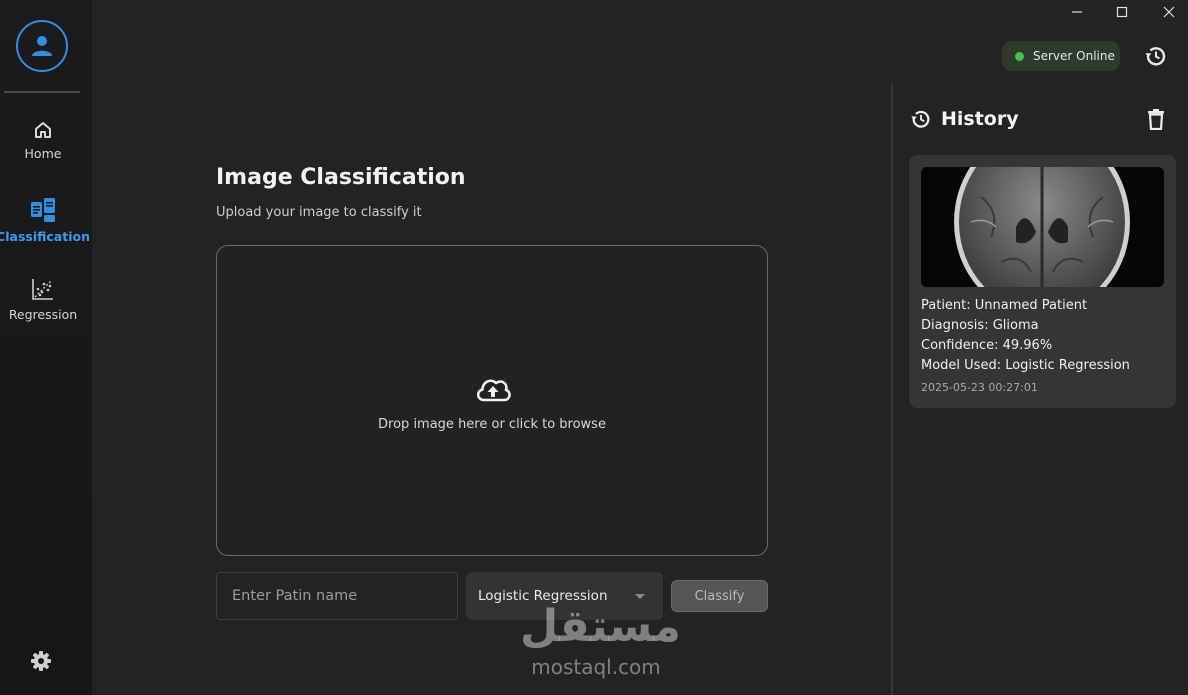  I want to click on history-model: Model Used: Logistic Regression, so click(1025, 365).